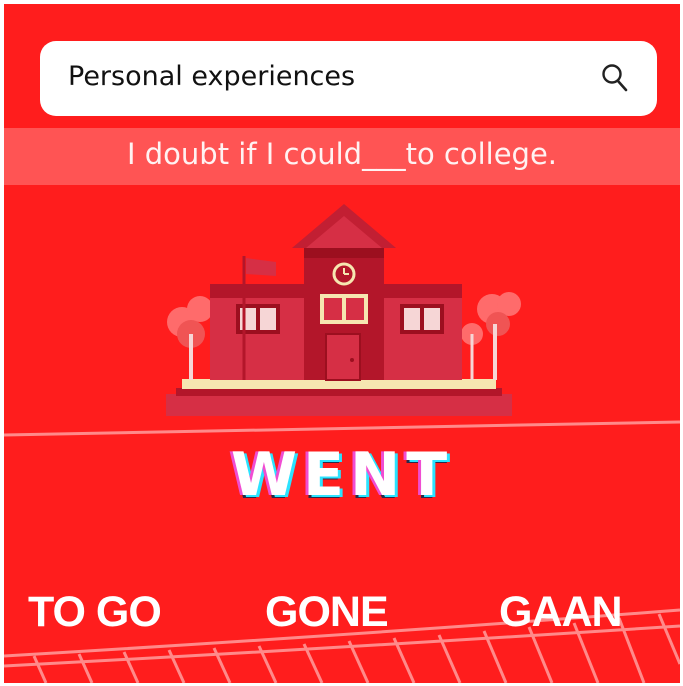  Describe the element at coordinates (615, 78) in the screenshot. I see `search-icon` at that location.